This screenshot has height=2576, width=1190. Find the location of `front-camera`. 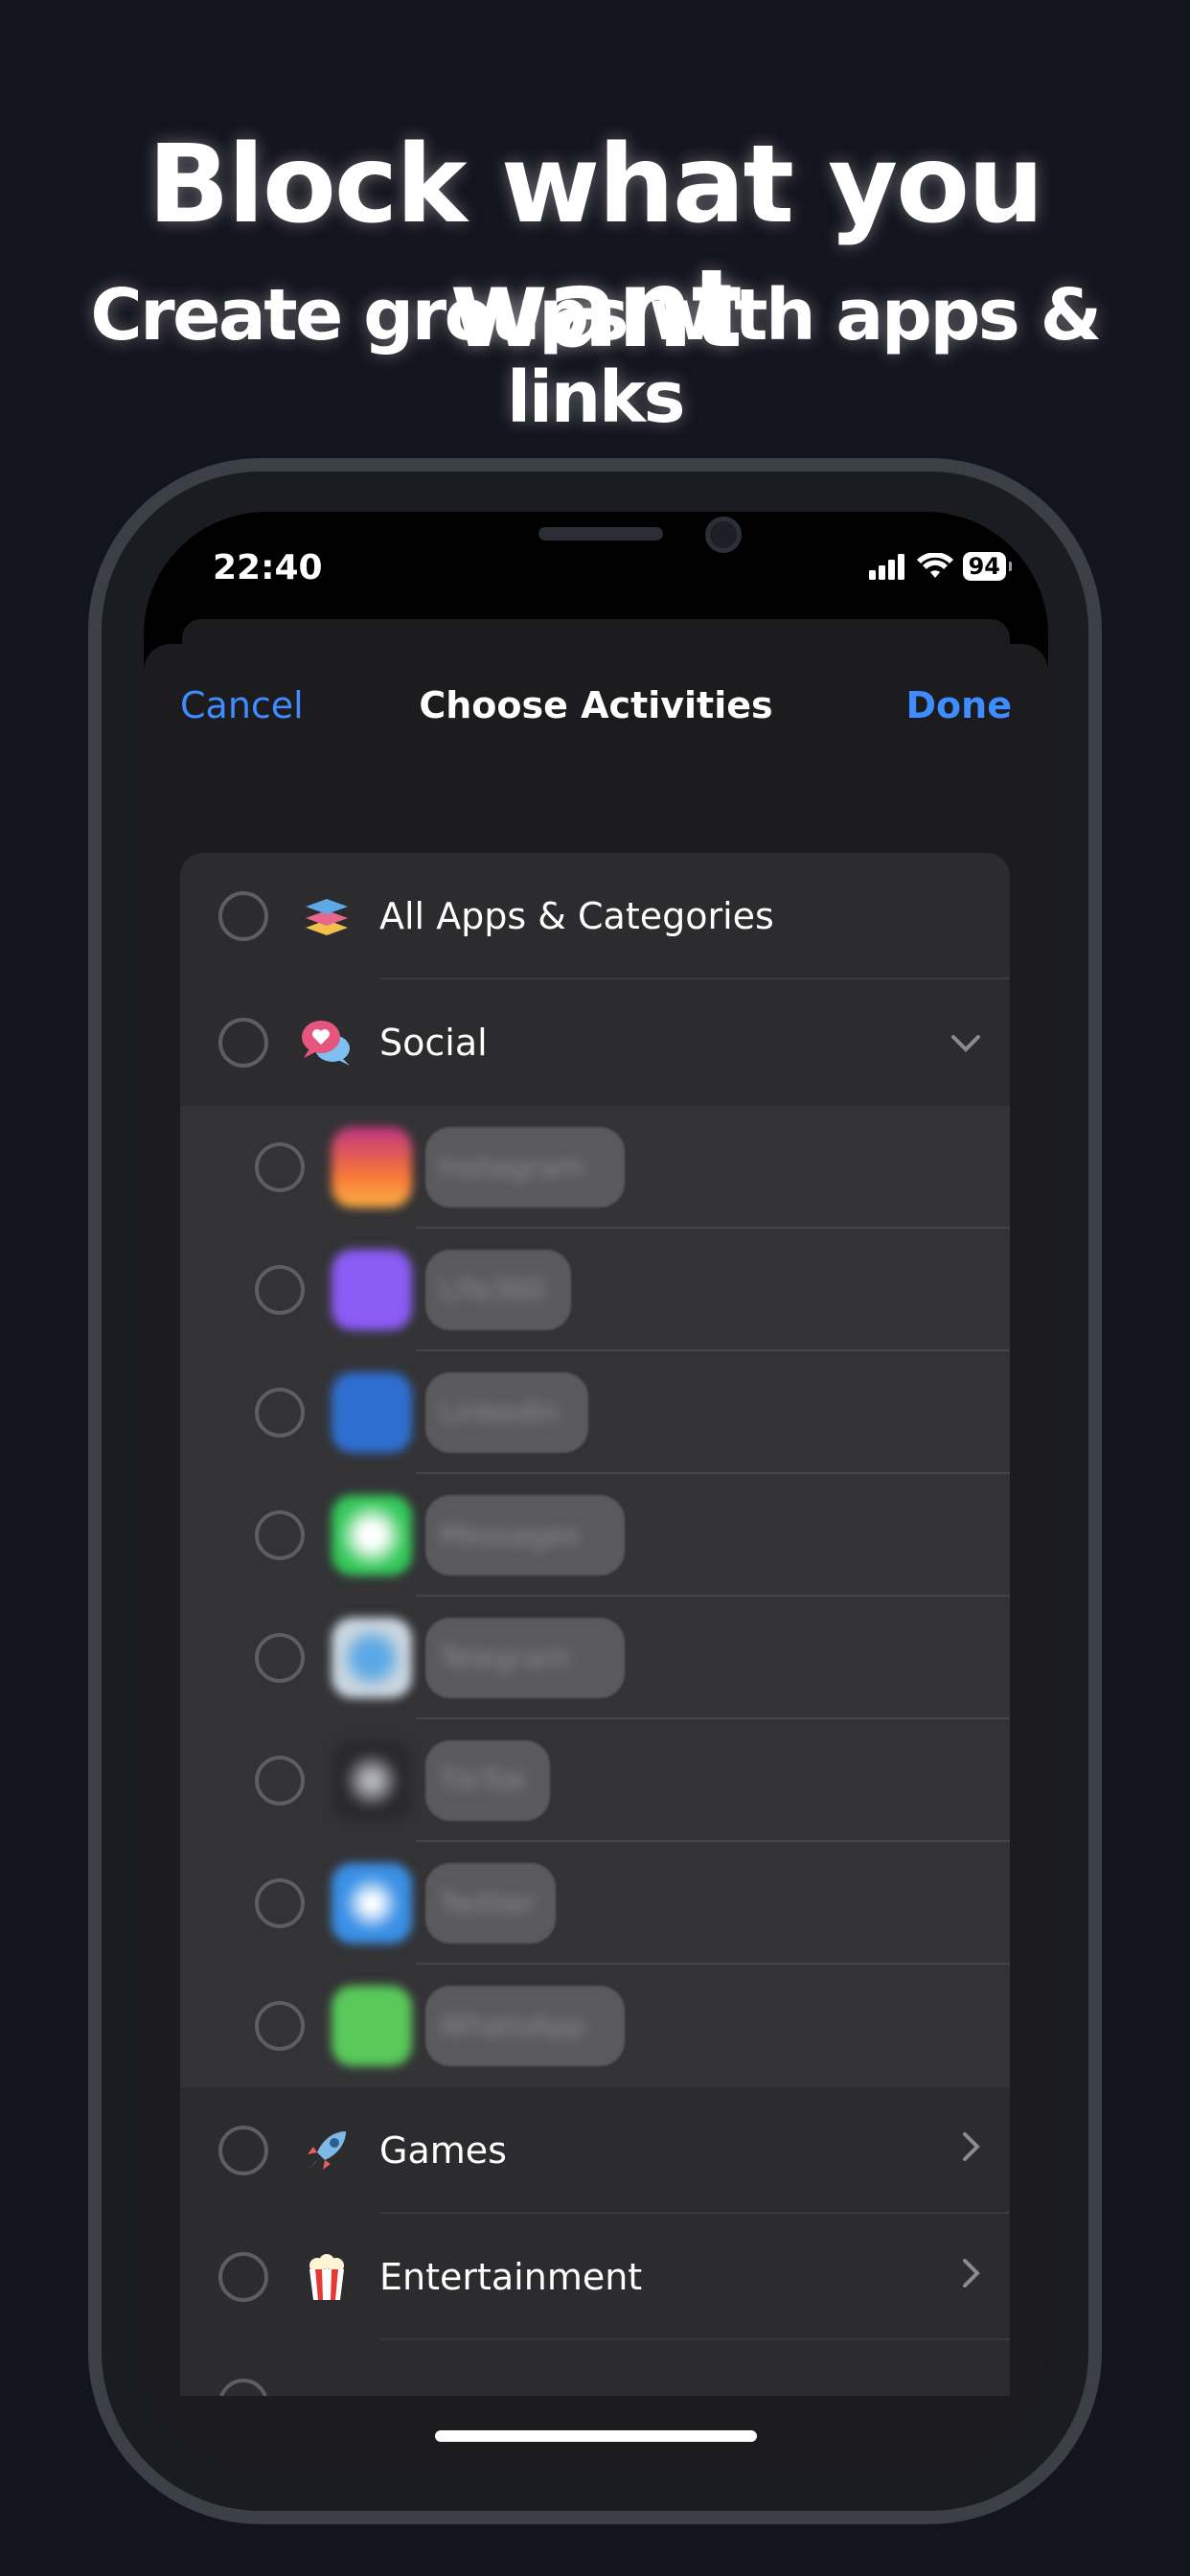

front-camera is located at coordinates (724, 535).